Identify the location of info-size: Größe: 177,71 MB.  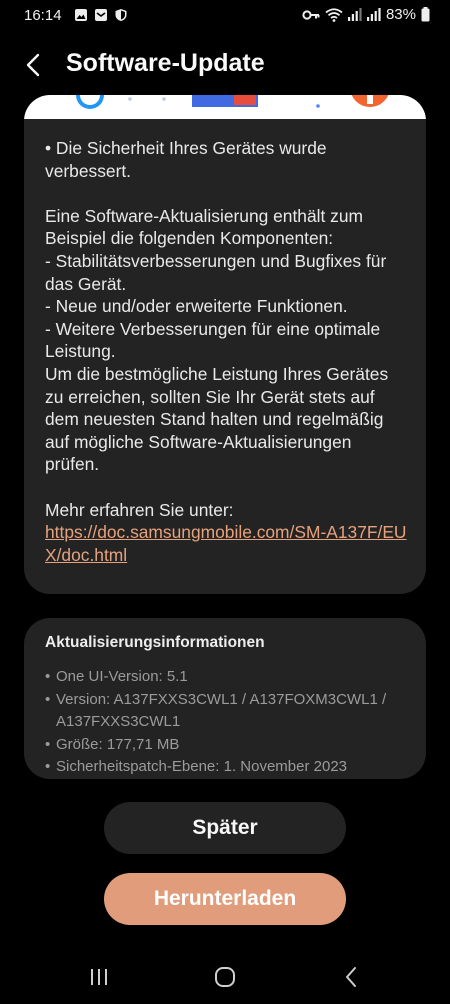
(230, 745).